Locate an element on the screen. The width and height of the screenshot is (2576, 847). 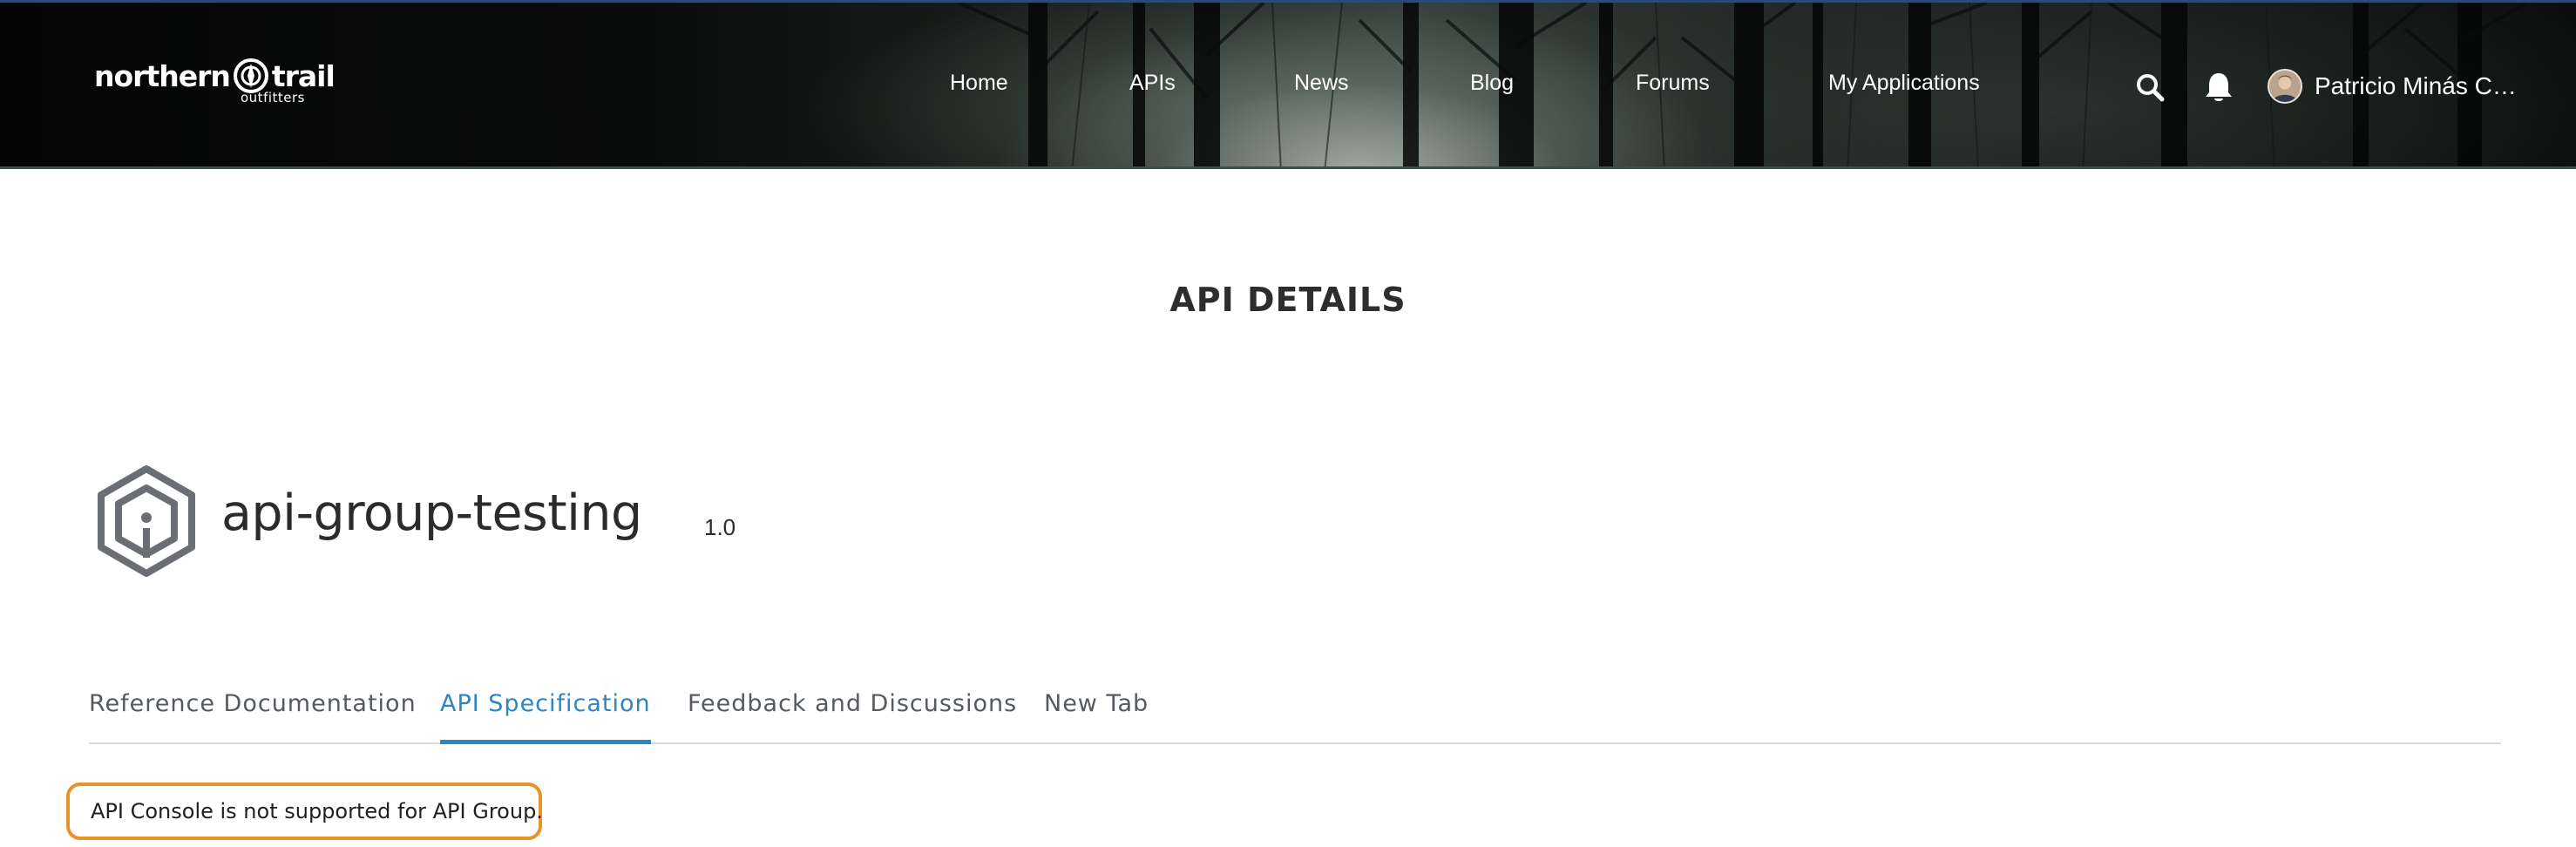
user-avatar-icon is located at coordinates (2285, 86).